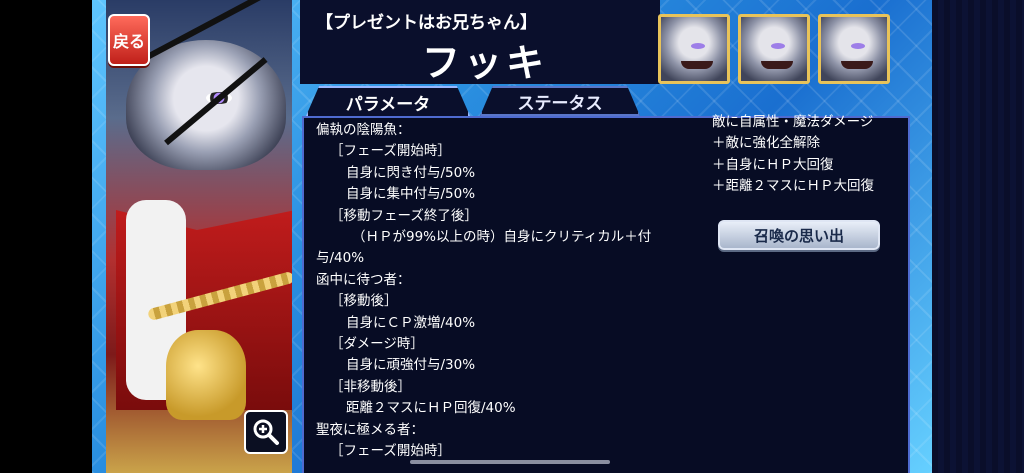 This screenshot has width=1024, height=473. I want to click on effect-line: ＋距離２マスにＨＰ大回復, so click(793, 186).